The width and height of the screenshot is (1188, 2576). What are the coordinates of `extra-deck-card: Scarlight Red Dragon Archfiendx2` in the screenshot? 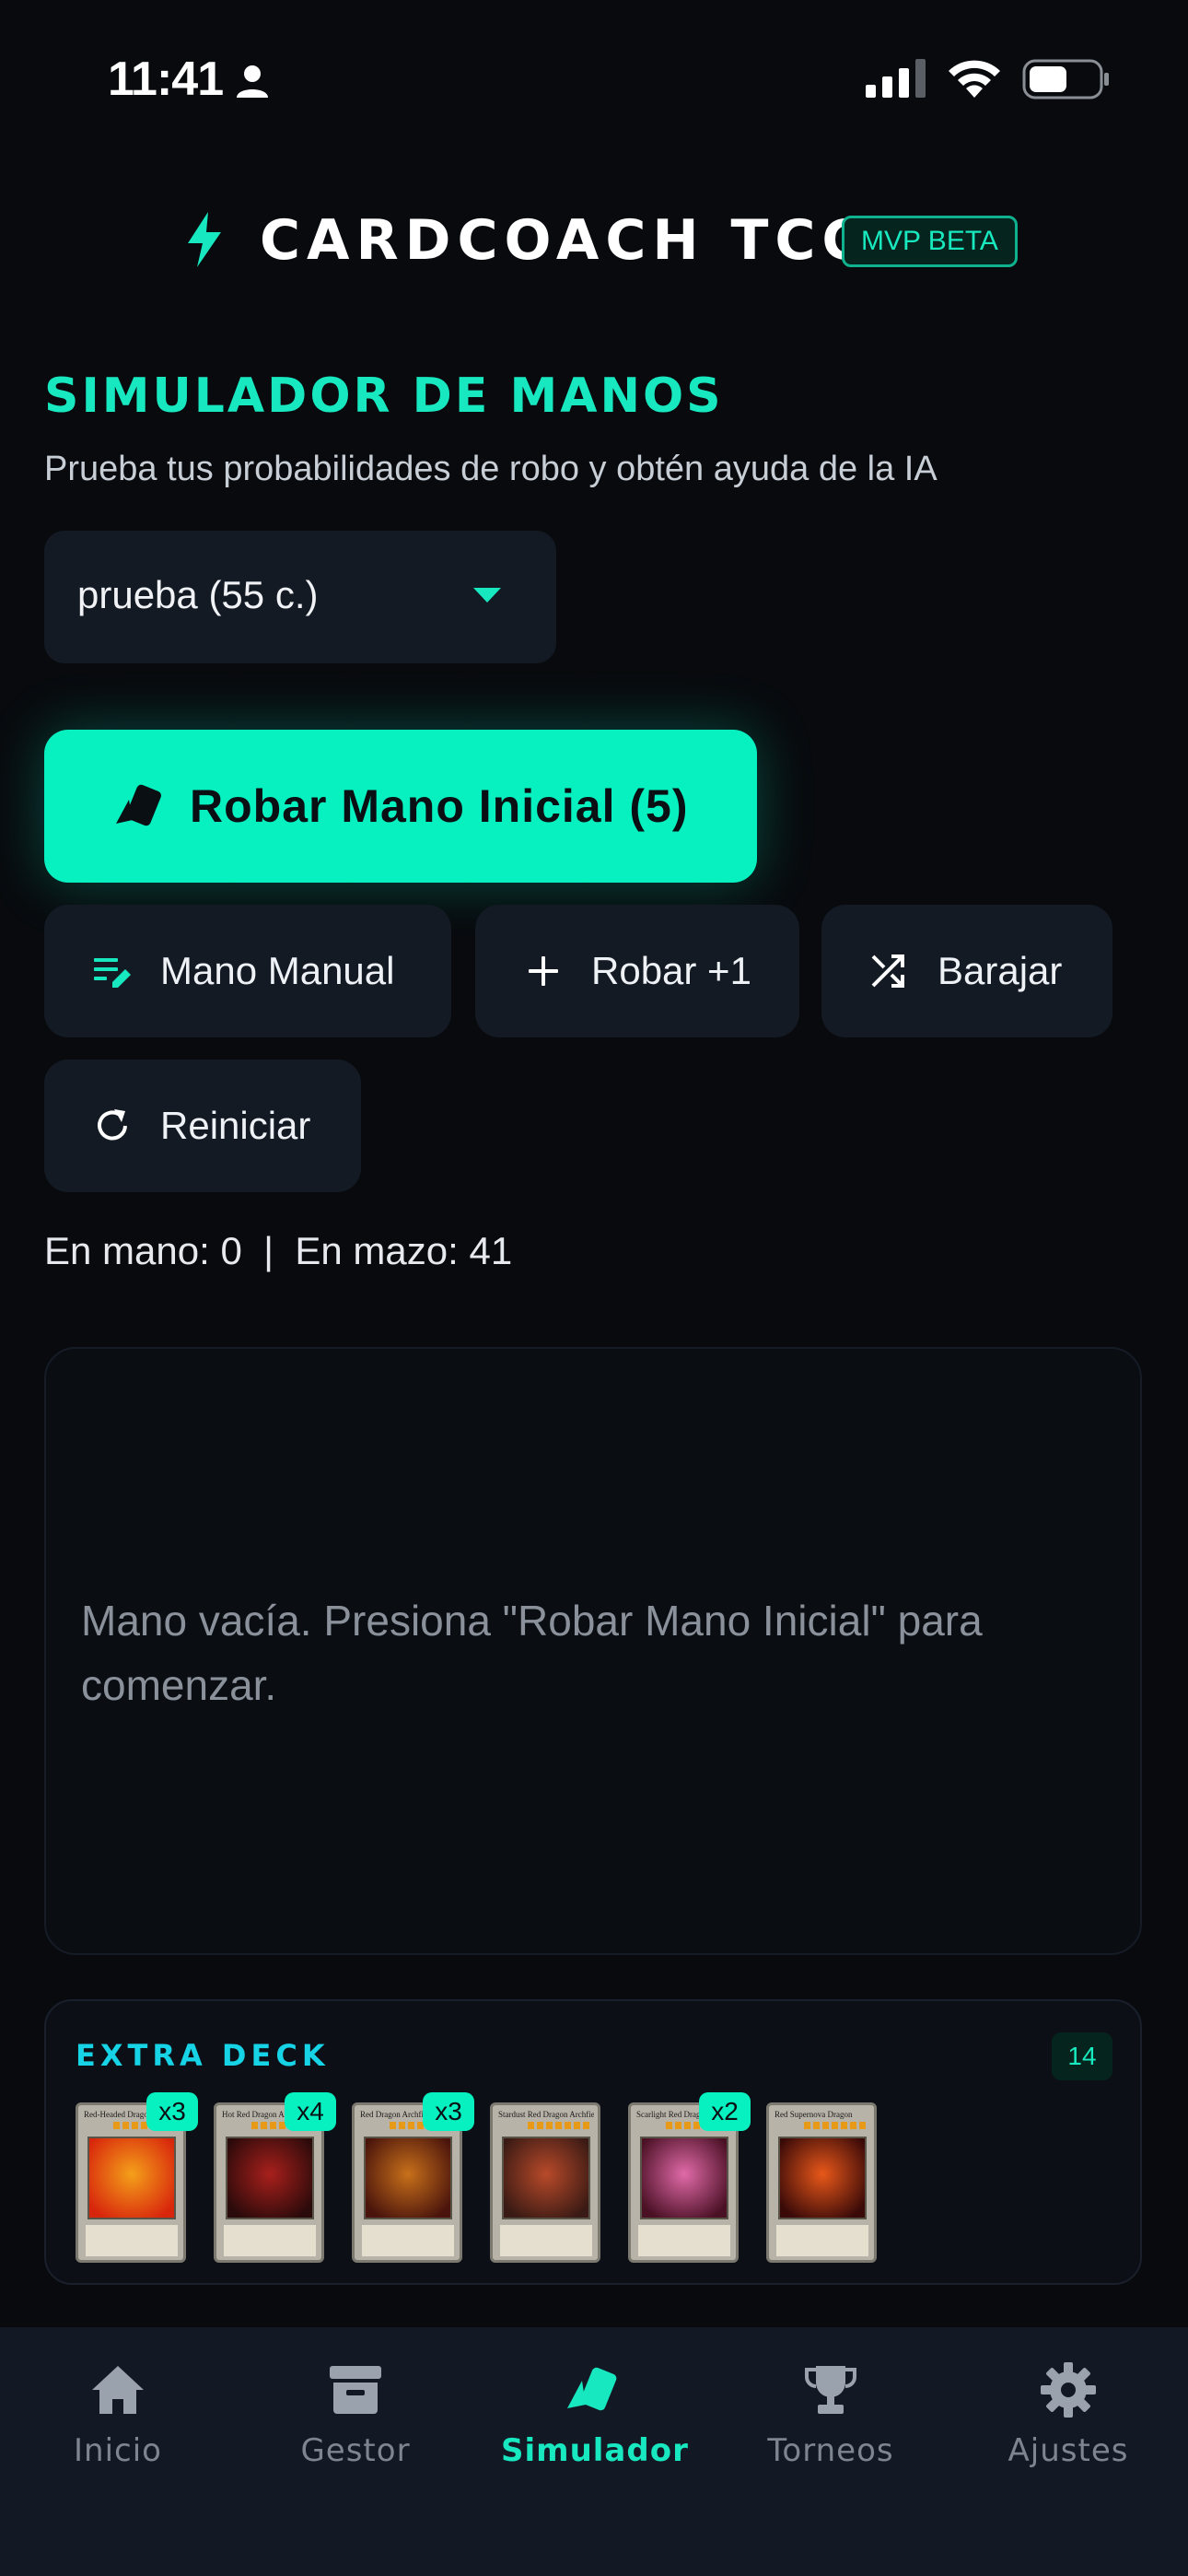 It's located at (689, 2177).